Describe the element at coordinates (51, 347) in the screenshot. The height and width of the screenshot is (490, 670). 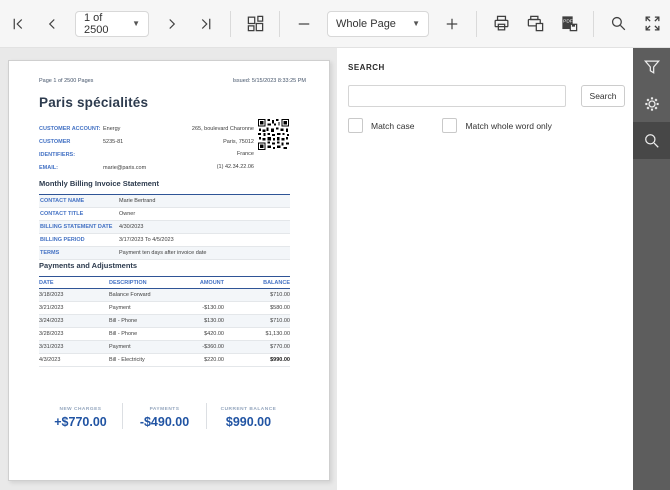
I see `cell-date: 3/31/2023` at that location.